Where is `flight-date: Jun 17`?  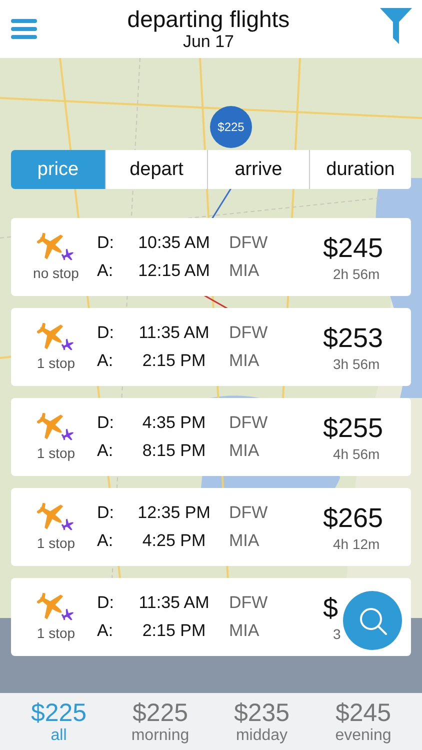 flight-date: Jun 17 is located at coordinates (208, 42).